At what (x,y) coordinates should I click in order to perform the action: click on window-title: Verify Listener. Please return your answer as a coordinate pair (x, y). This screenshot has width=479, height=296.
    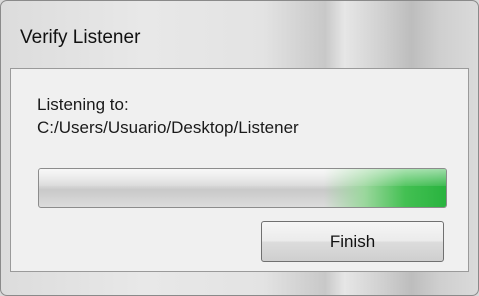
    Looking at the image, I should click on (80, 37).